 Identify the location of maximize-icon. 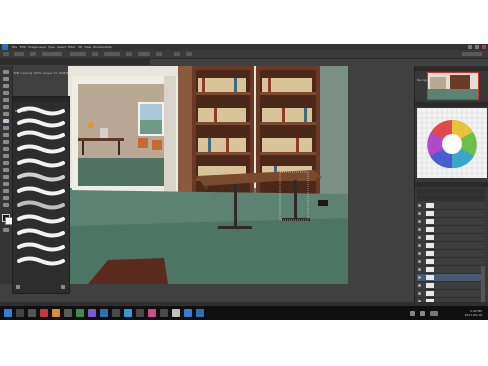
(477, 47).